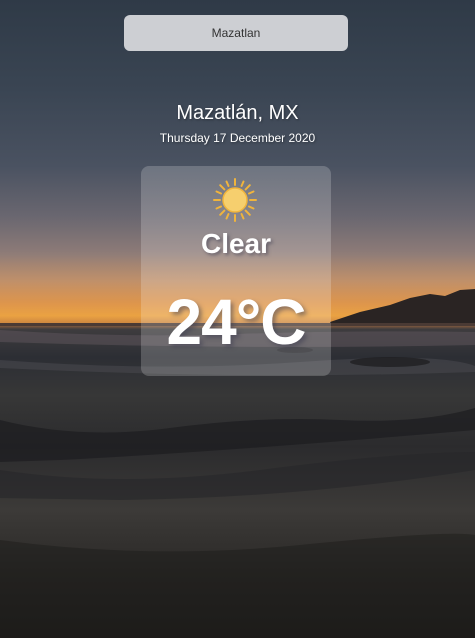 The height and width of the screenshot is (638, 475). I want to click on temperature-value: 24°C, so click(236, 322).